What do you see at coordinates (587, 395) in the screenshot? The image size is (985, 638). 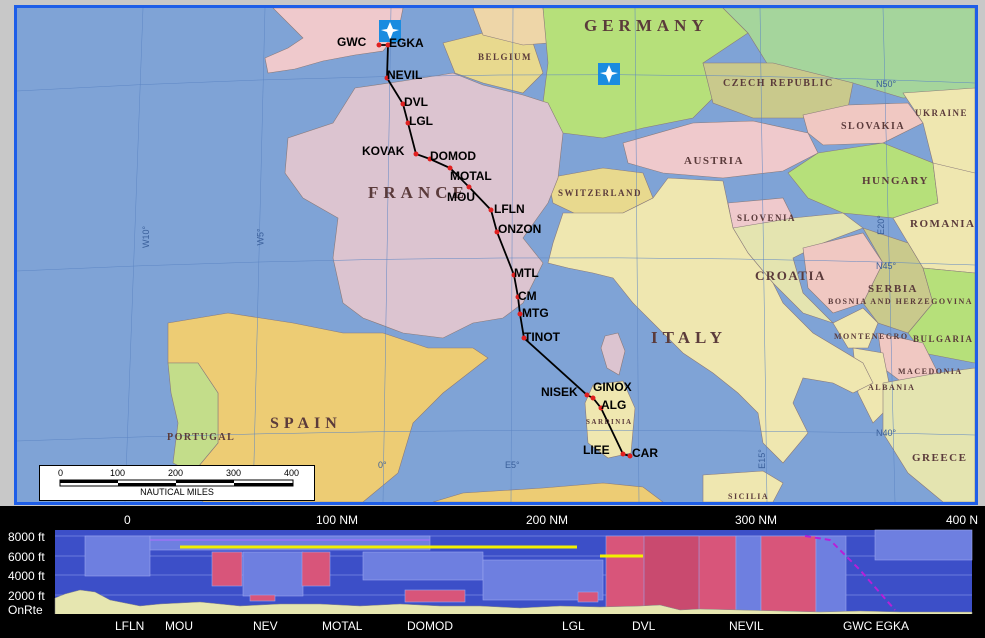 I see `waypoint-marker-nisek` at bounding box center [587, 395].